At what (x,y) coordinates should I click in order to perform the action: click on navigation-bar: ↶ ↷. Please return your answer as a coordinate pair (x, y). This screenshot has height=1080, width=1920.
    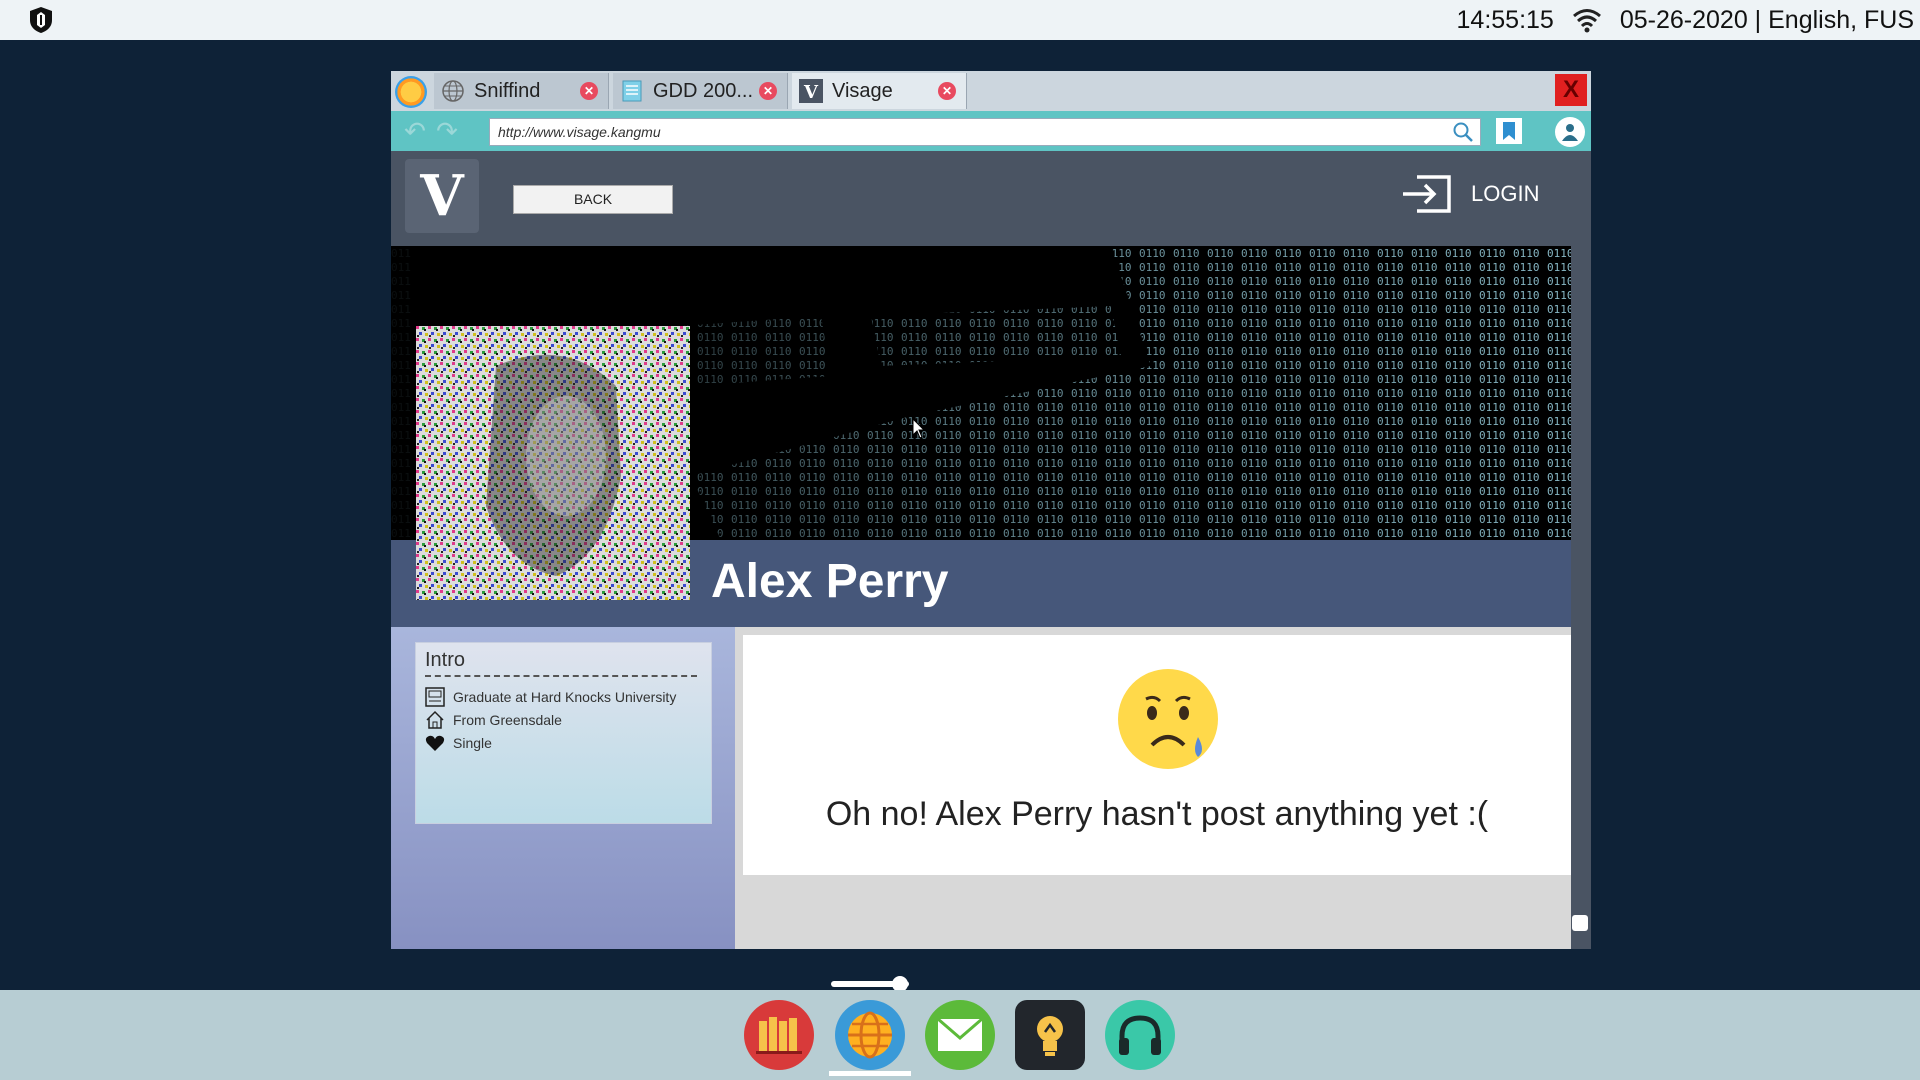
    Looking at the image, I should click on (991, 131).